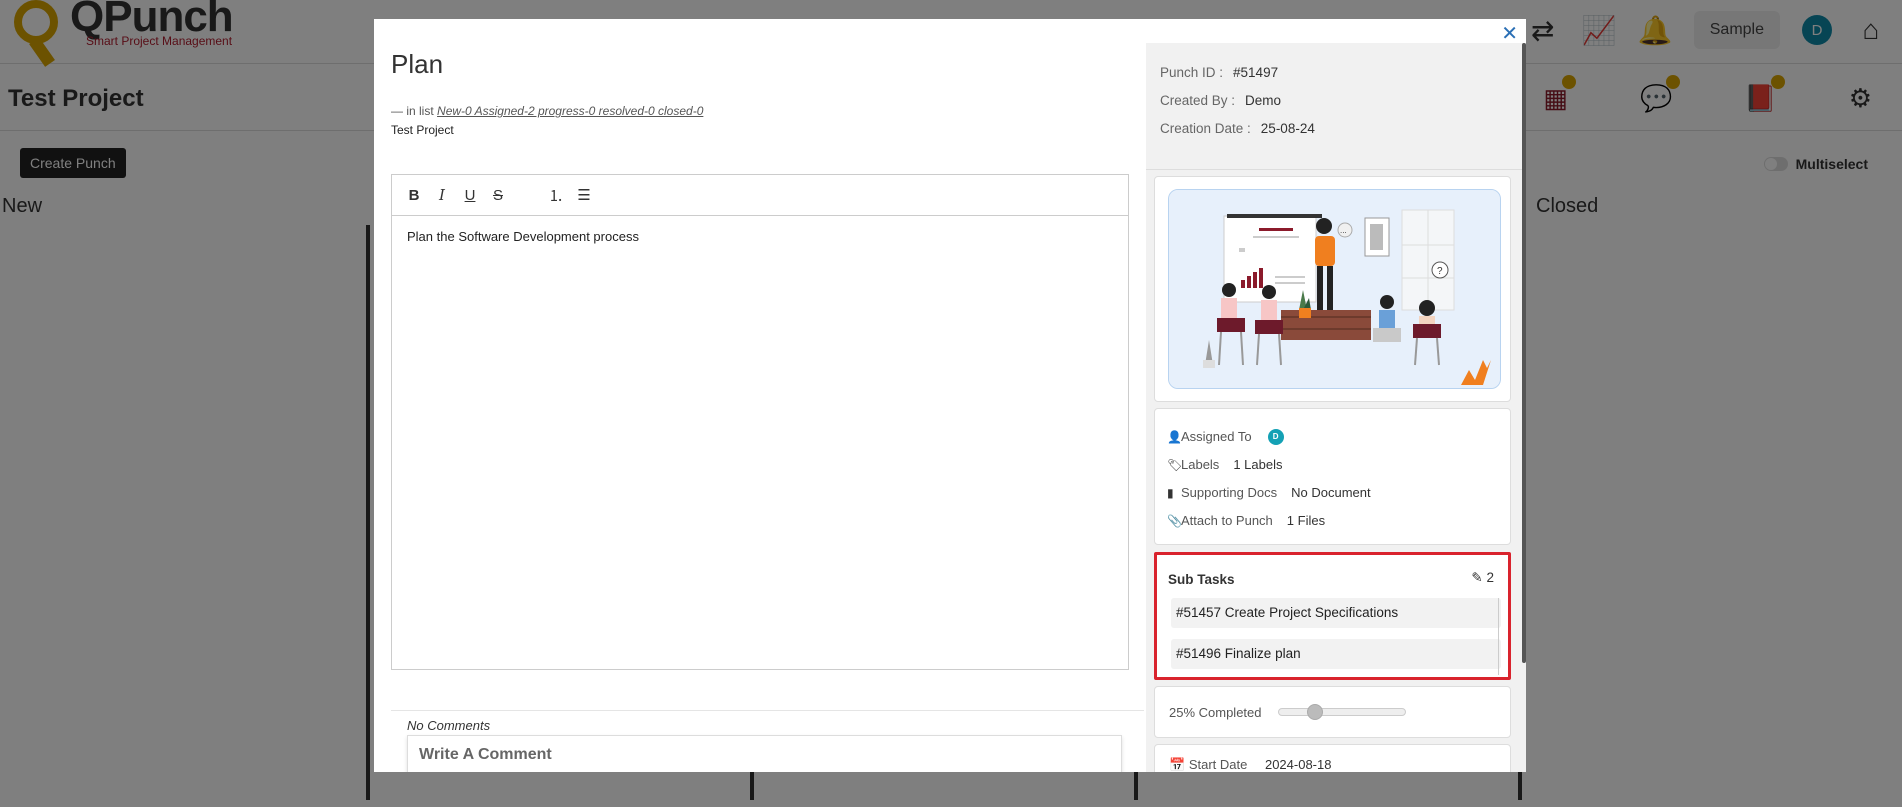 The image size is (1902, 807). What do you see at coordinates (1287, 128) in the screenshot?
I see `creation-date-value: 25-08-24` at bounding box center [1287, 128].